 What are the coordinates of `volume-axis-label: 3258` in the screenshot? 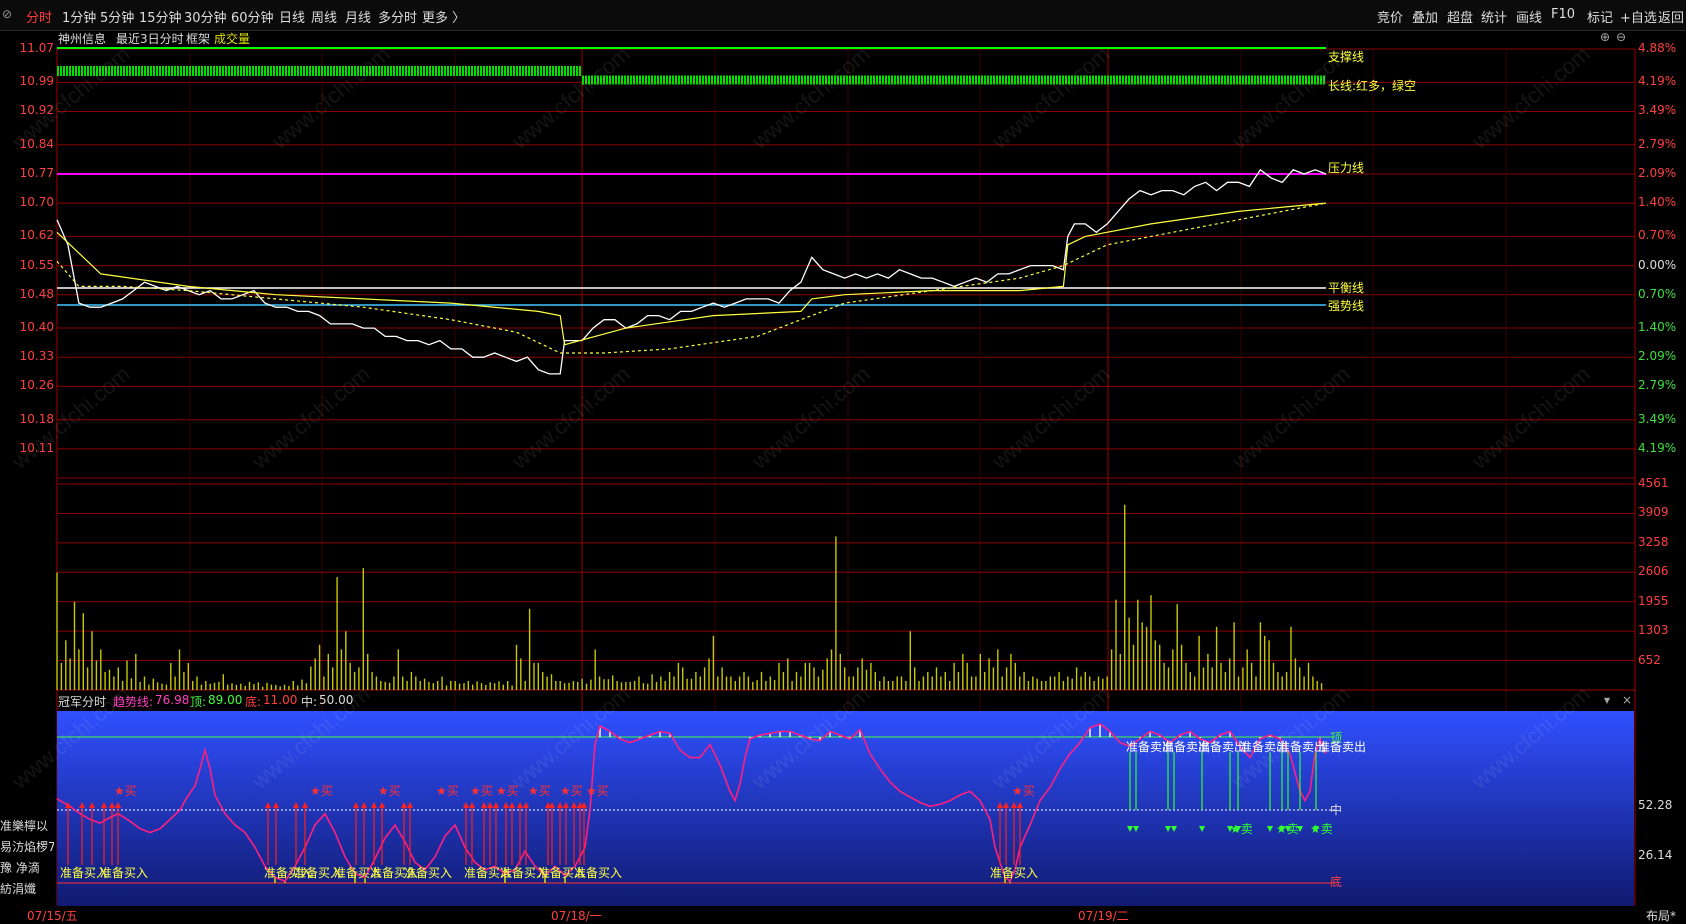 It's located at (1653, 541).